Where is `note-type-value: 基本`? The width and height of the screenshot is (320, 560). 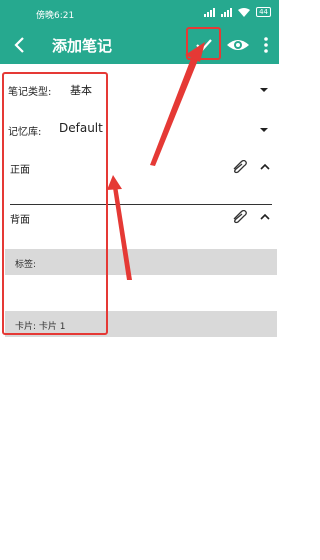
note-type-value: 基本 is located at coordinates (81, 90).